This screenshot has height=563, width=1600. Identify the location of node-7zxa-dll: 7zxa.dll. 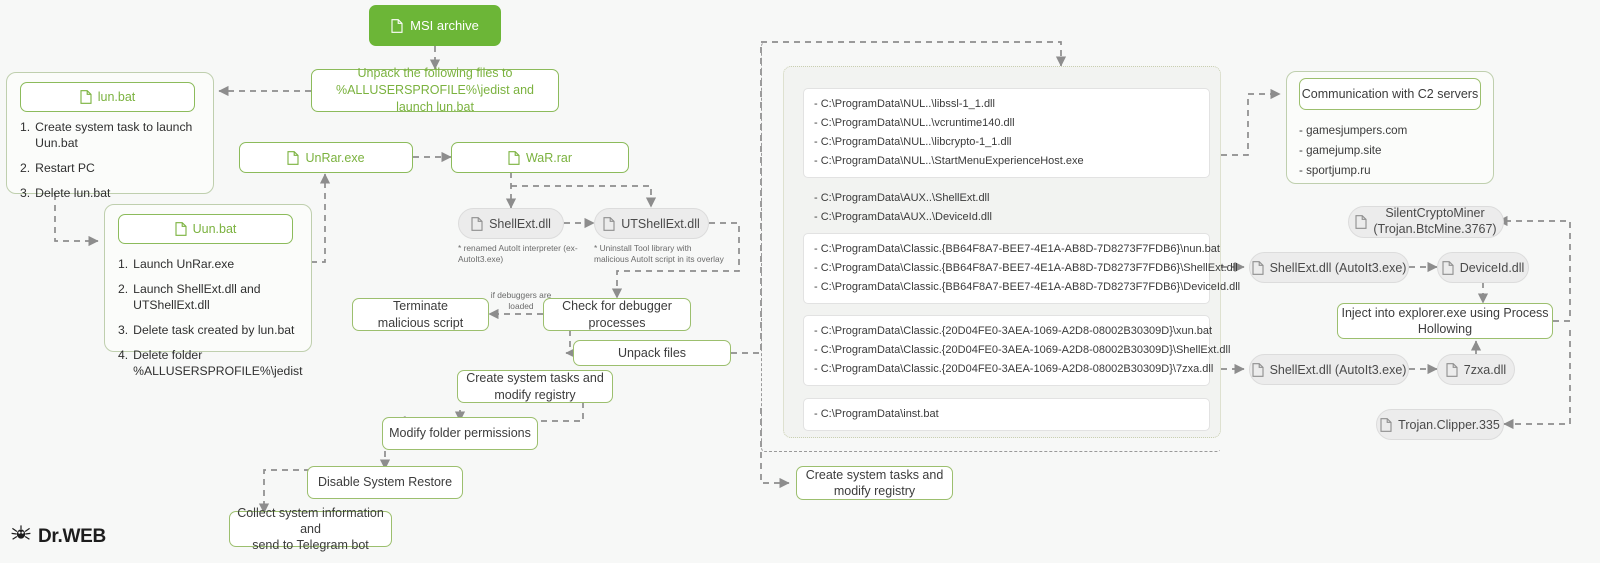
(1476, 369).